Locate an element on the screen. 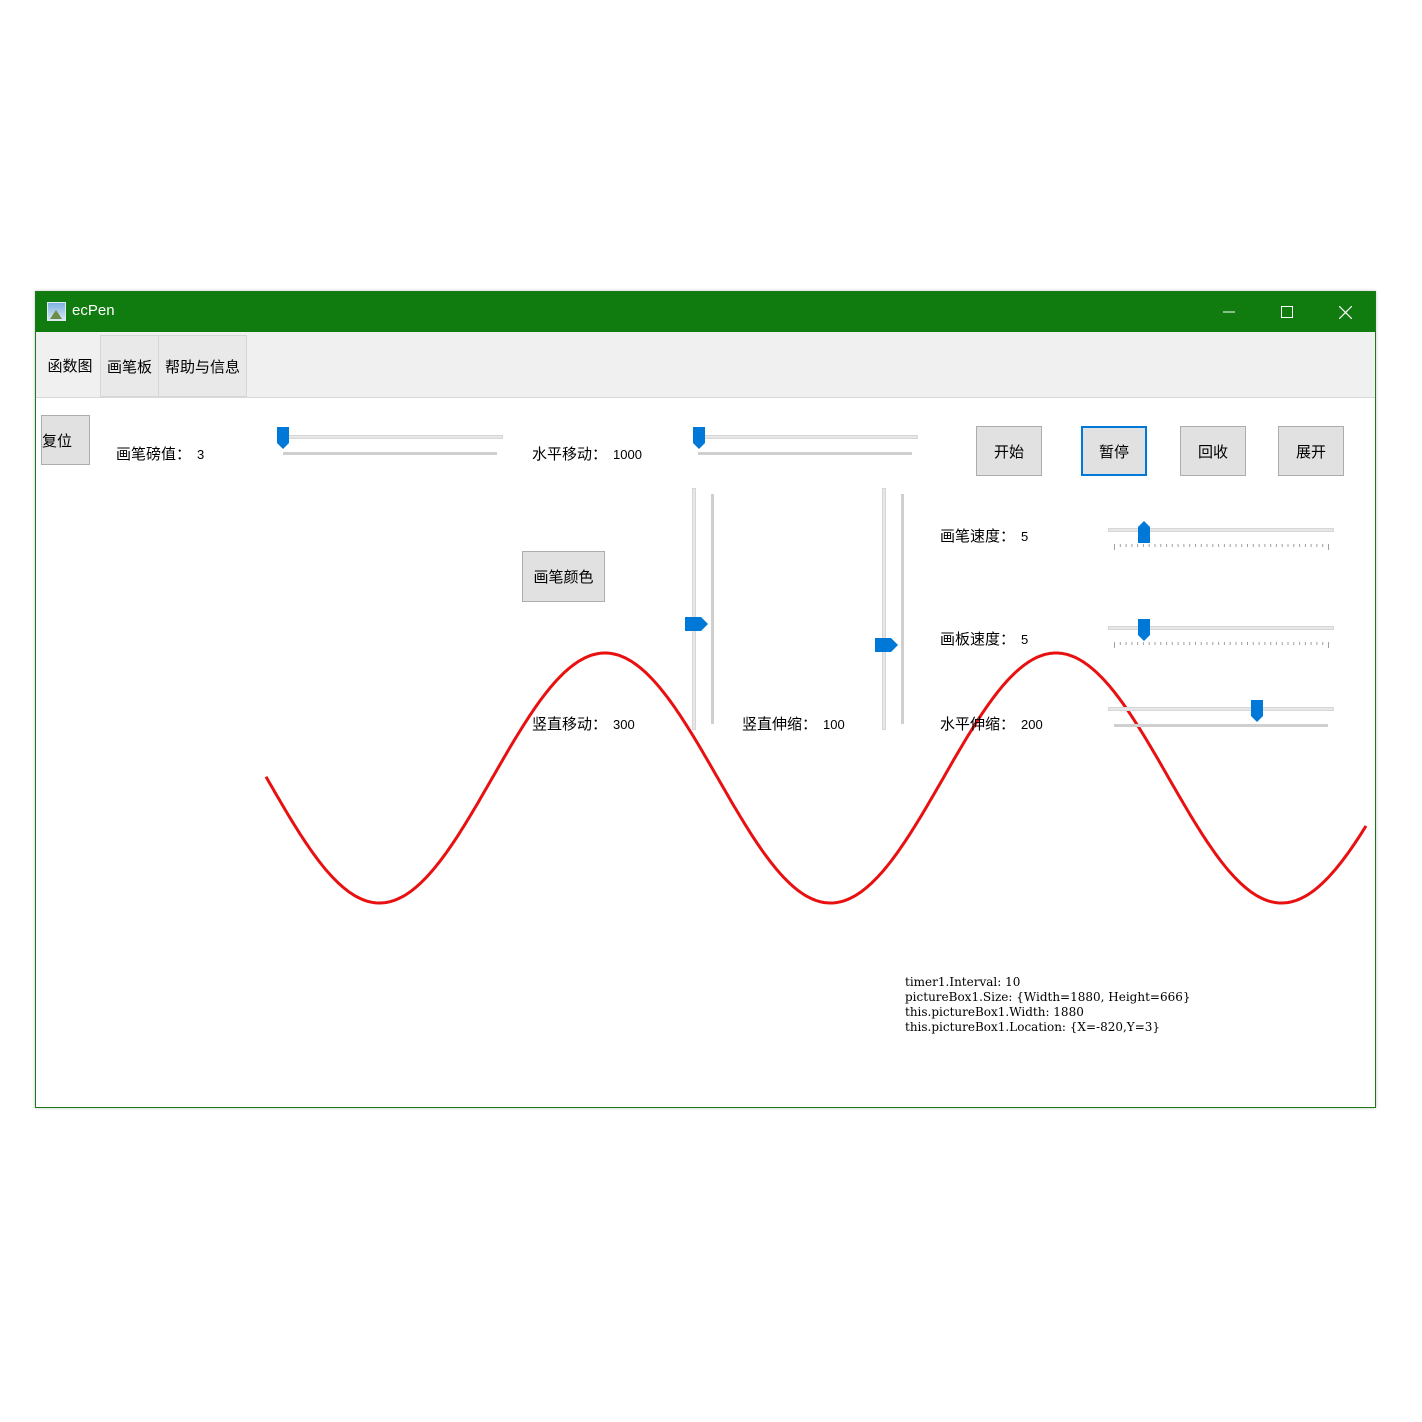  pen-speed-slider-thumb is located at coordinates (1144, 532).